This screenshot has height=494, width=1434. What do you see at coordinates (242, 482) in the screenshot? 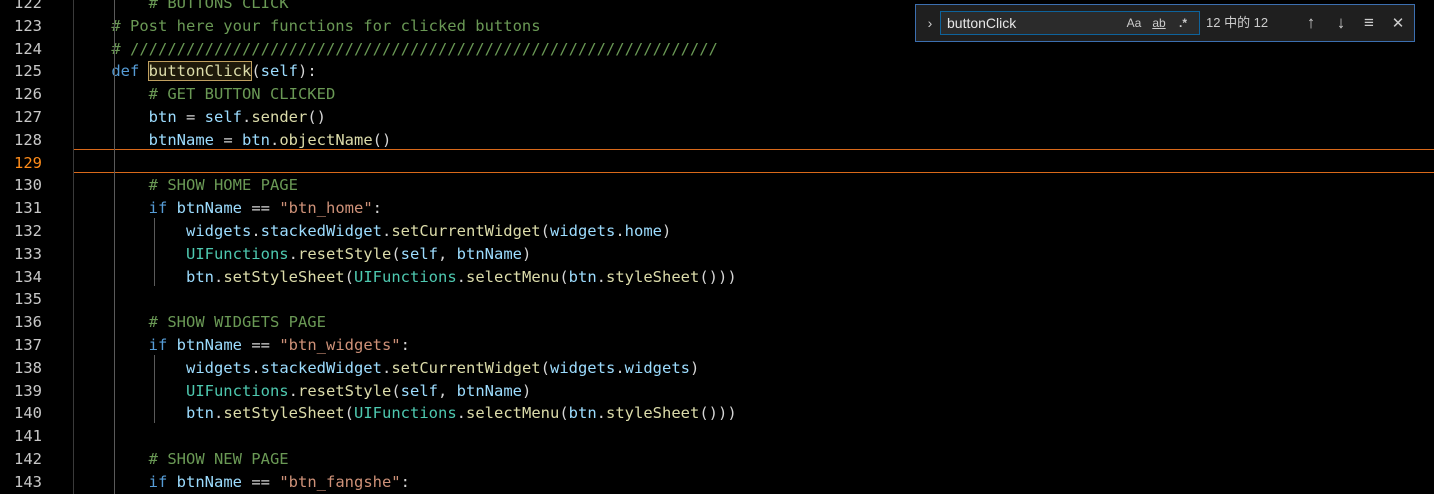
I see `line-code: if btnName == "btn_fangshe":` at bounding box center [242, 482].